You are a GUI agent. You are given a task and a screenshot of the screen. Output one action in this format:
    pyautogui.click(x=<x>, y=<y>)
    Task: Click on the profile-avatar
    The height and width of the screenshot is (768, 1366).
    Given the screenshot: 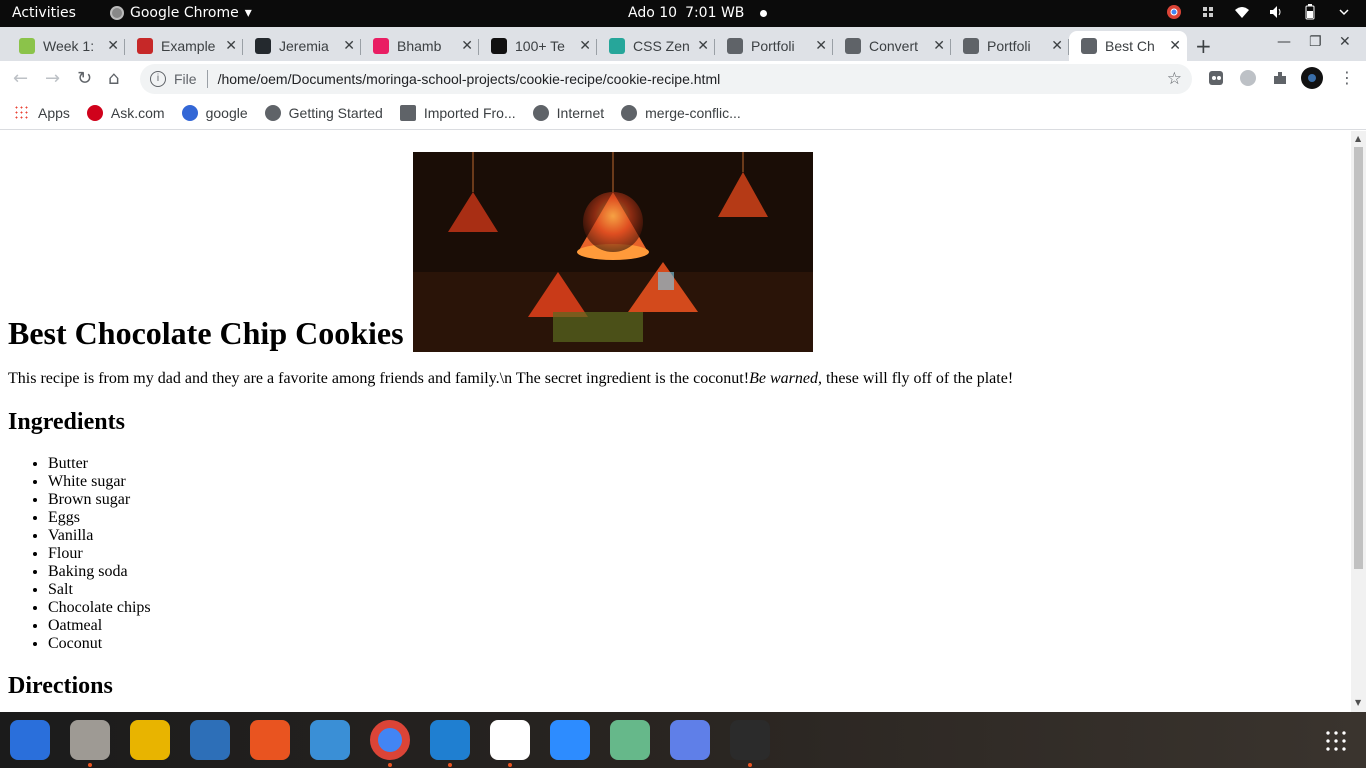 What is the action you would take?
    pyautogui.click(x=1312, y=78)
    